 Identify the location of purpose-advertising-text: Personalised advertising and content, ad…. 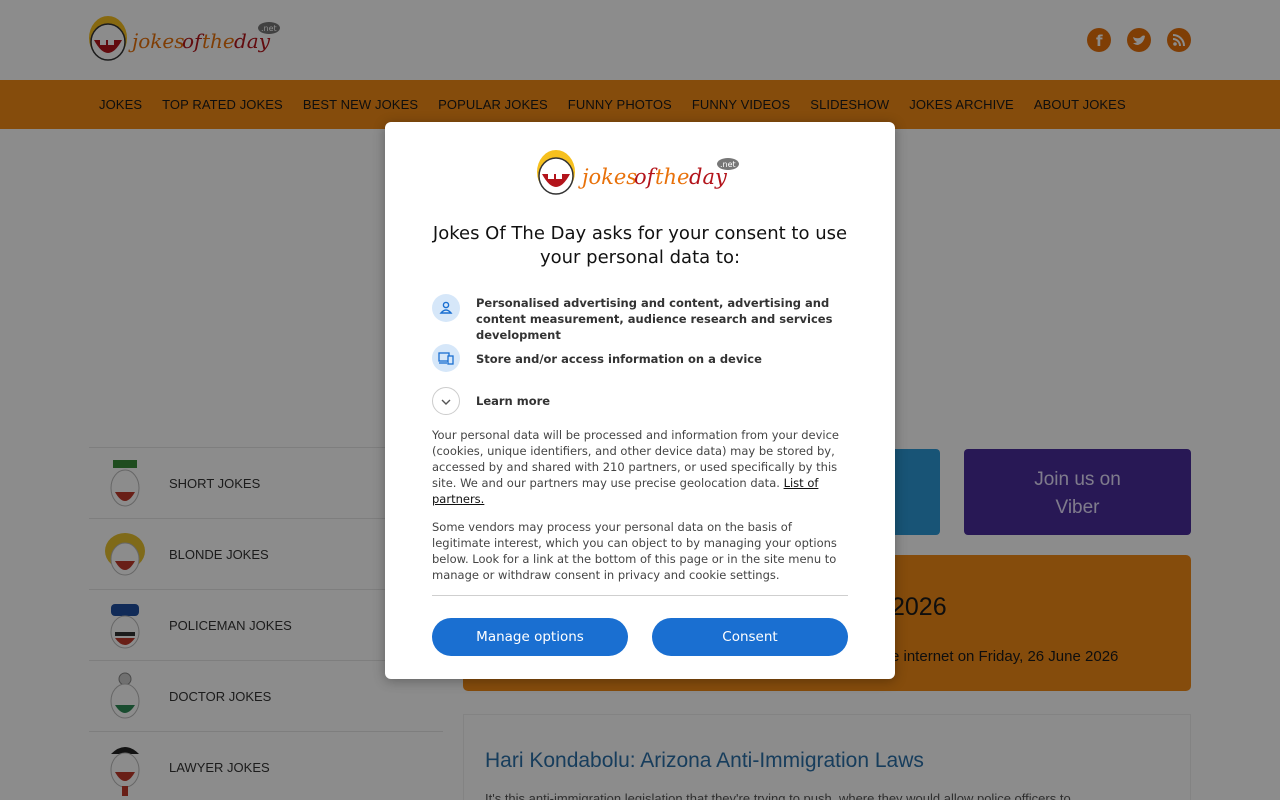
(654, 319).